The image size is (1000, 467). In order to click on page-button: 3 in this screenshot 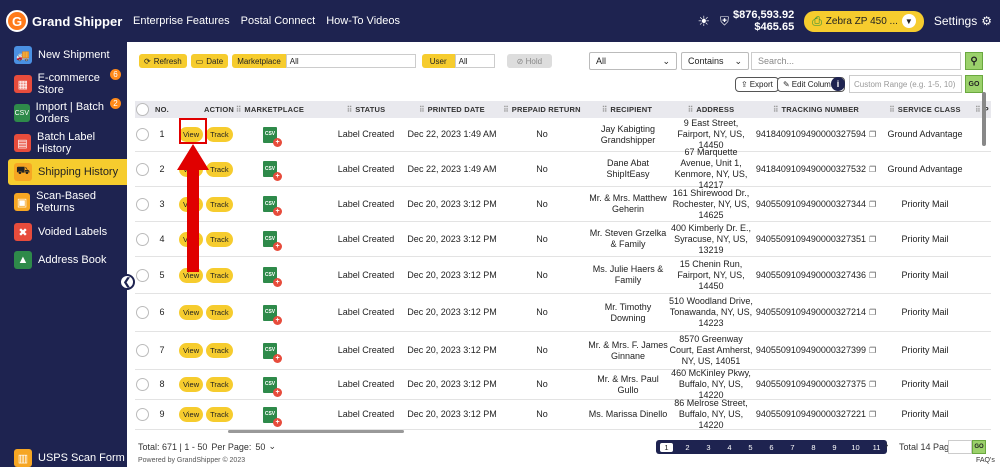, I will do `click(708, 447)`.